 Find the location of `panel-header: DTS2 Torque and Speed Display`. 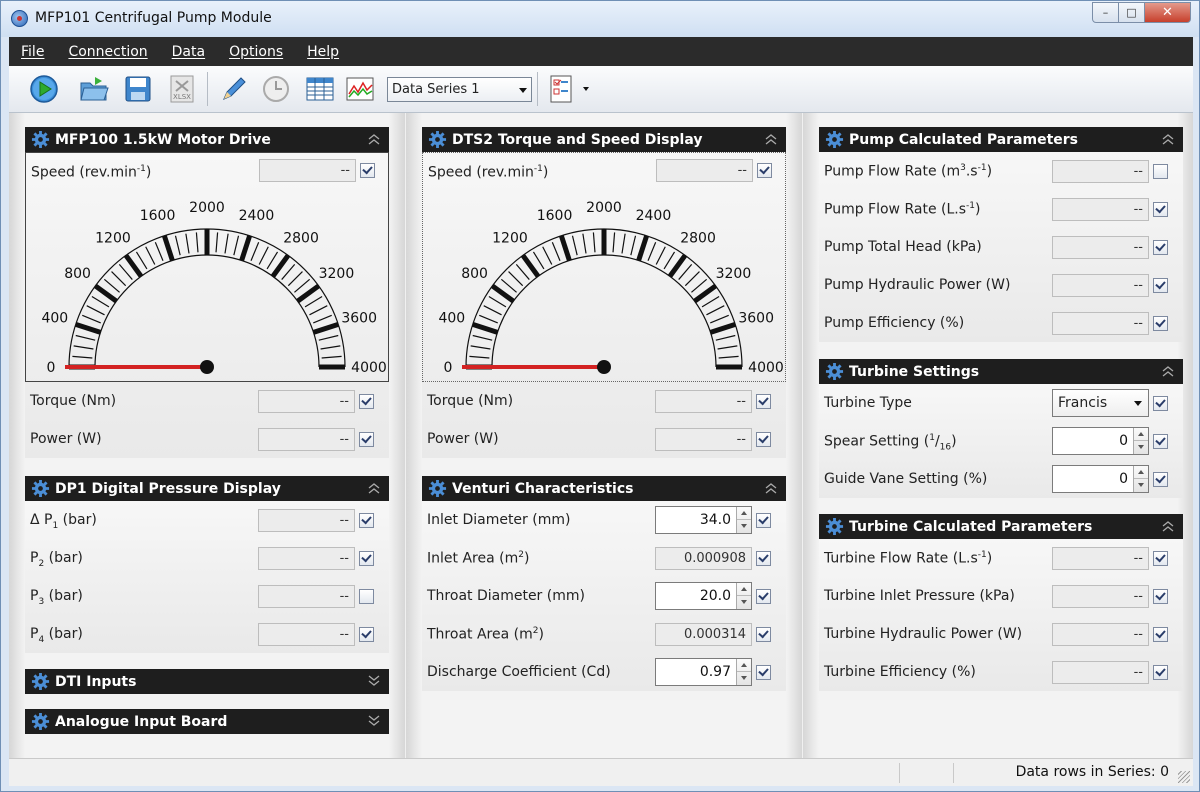

panel-header: DTS2 Torque and Speed Display is located at coordinates (604, 139).